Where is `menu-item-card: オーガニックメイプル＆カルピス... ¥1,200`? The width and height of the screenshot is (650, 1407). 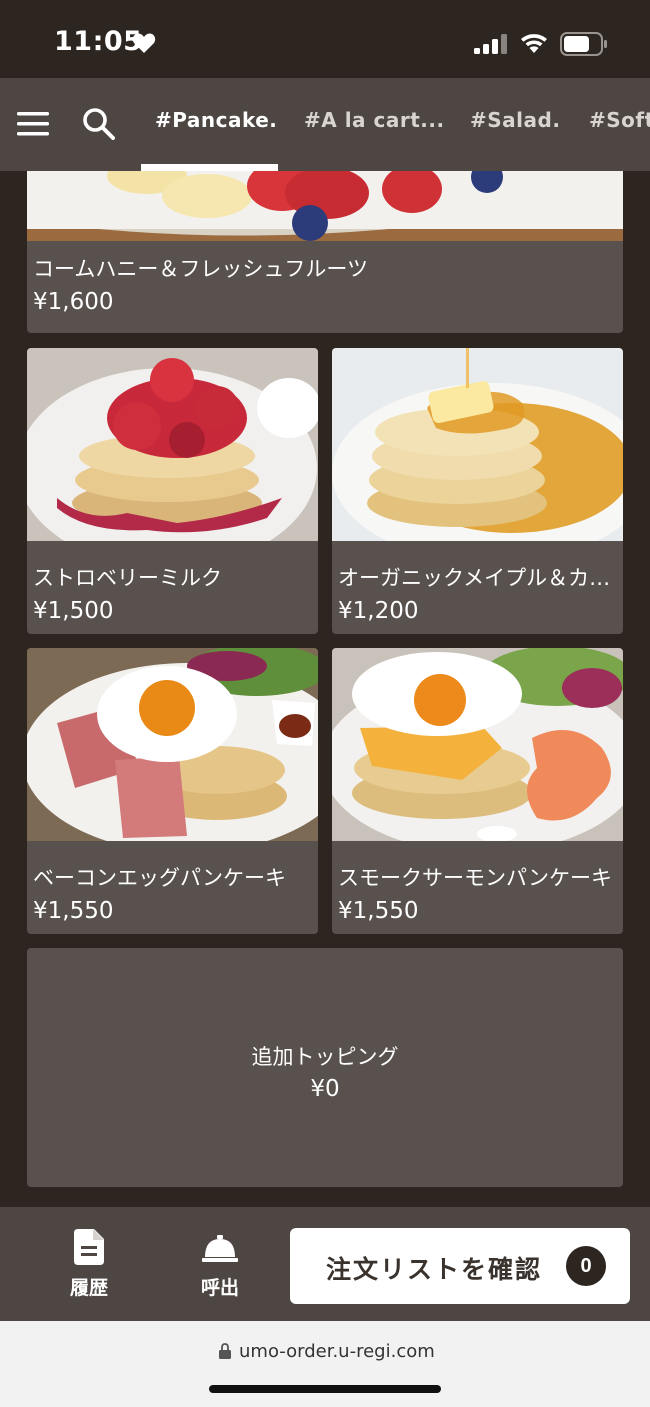
menu-item-card: オーガニックメイプル＆カルピス... ¥1,200 is located at coordinates (477, 491).